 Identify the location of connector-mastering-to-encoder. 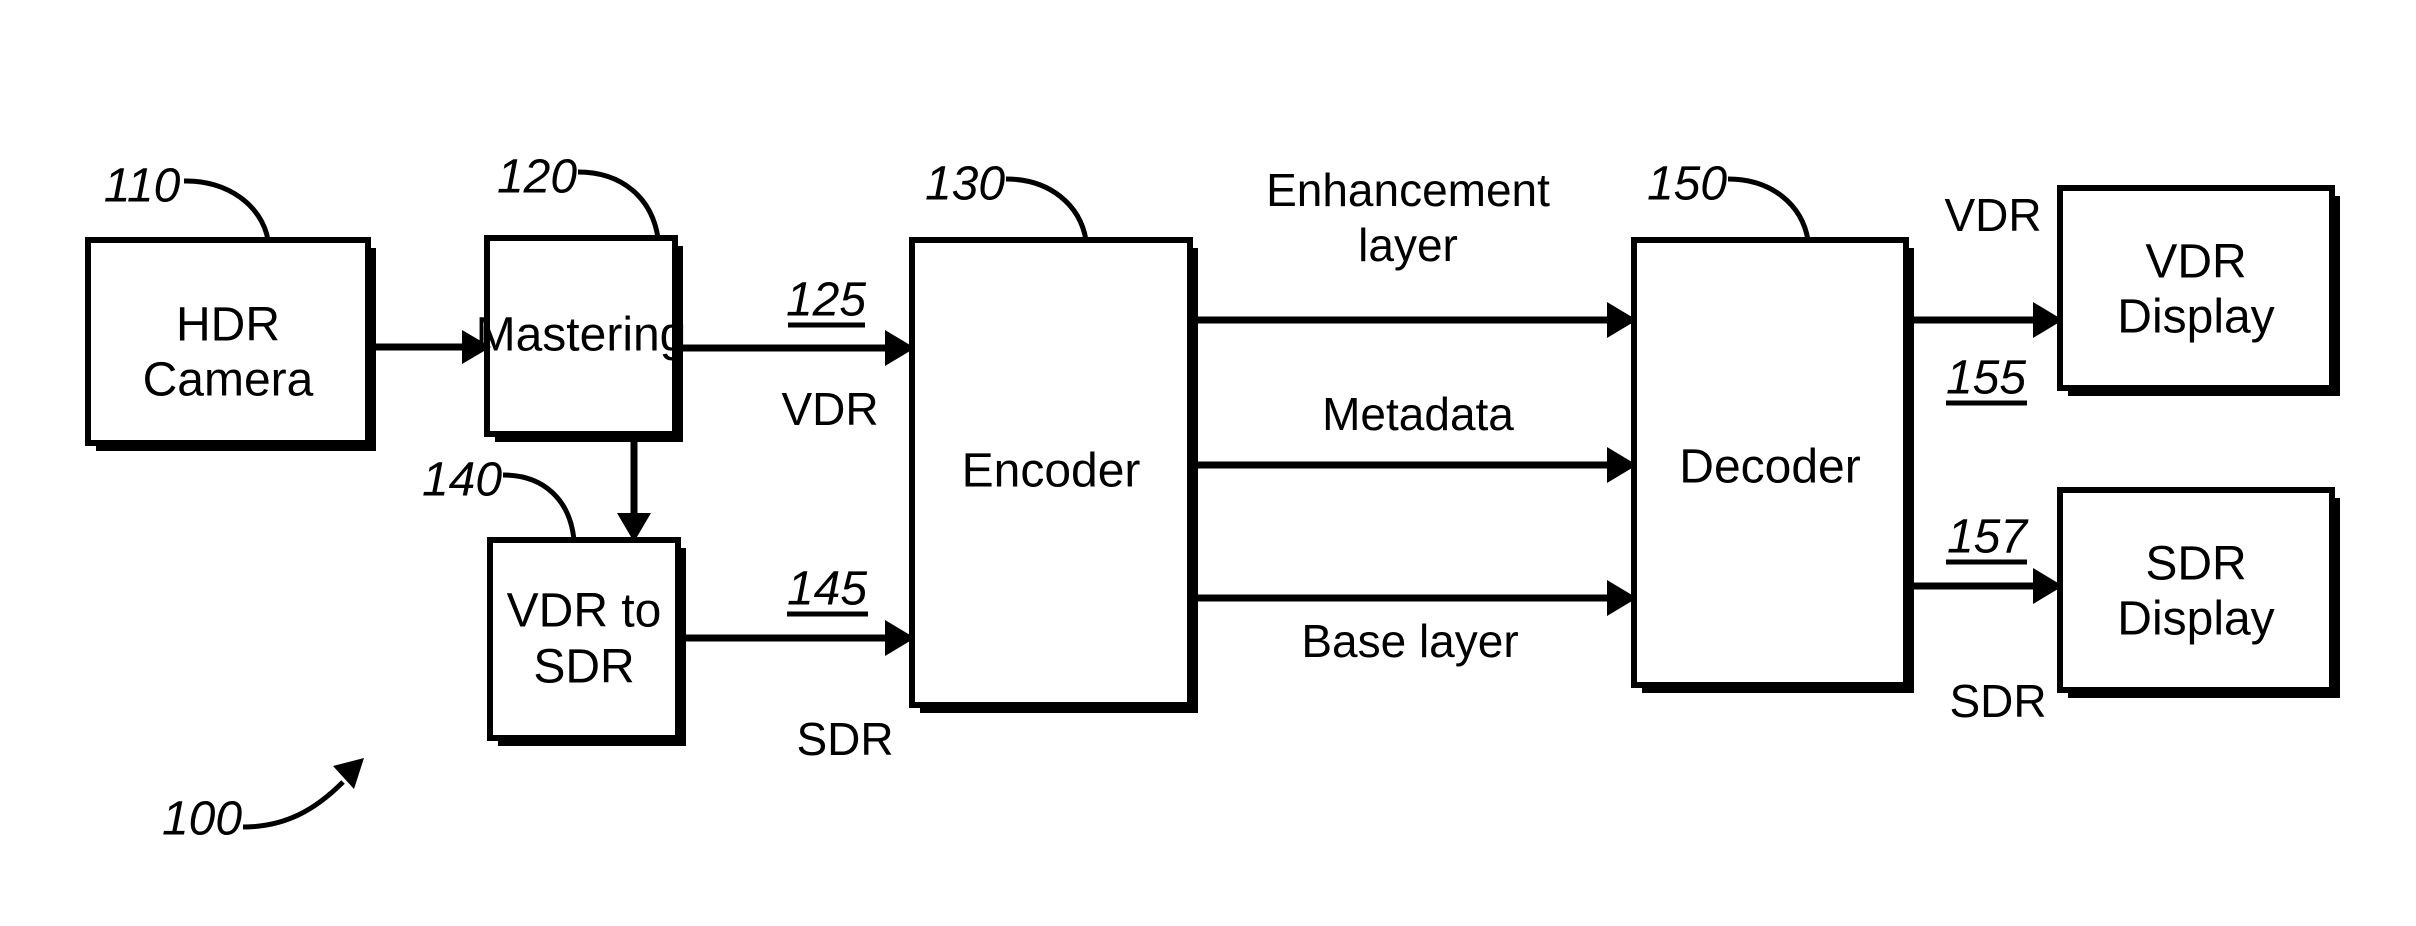
(799, 348).